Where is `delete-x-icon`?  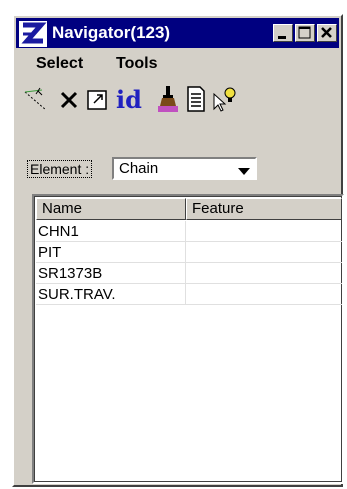
delete-x-icon is located at coordinates (70, 99).